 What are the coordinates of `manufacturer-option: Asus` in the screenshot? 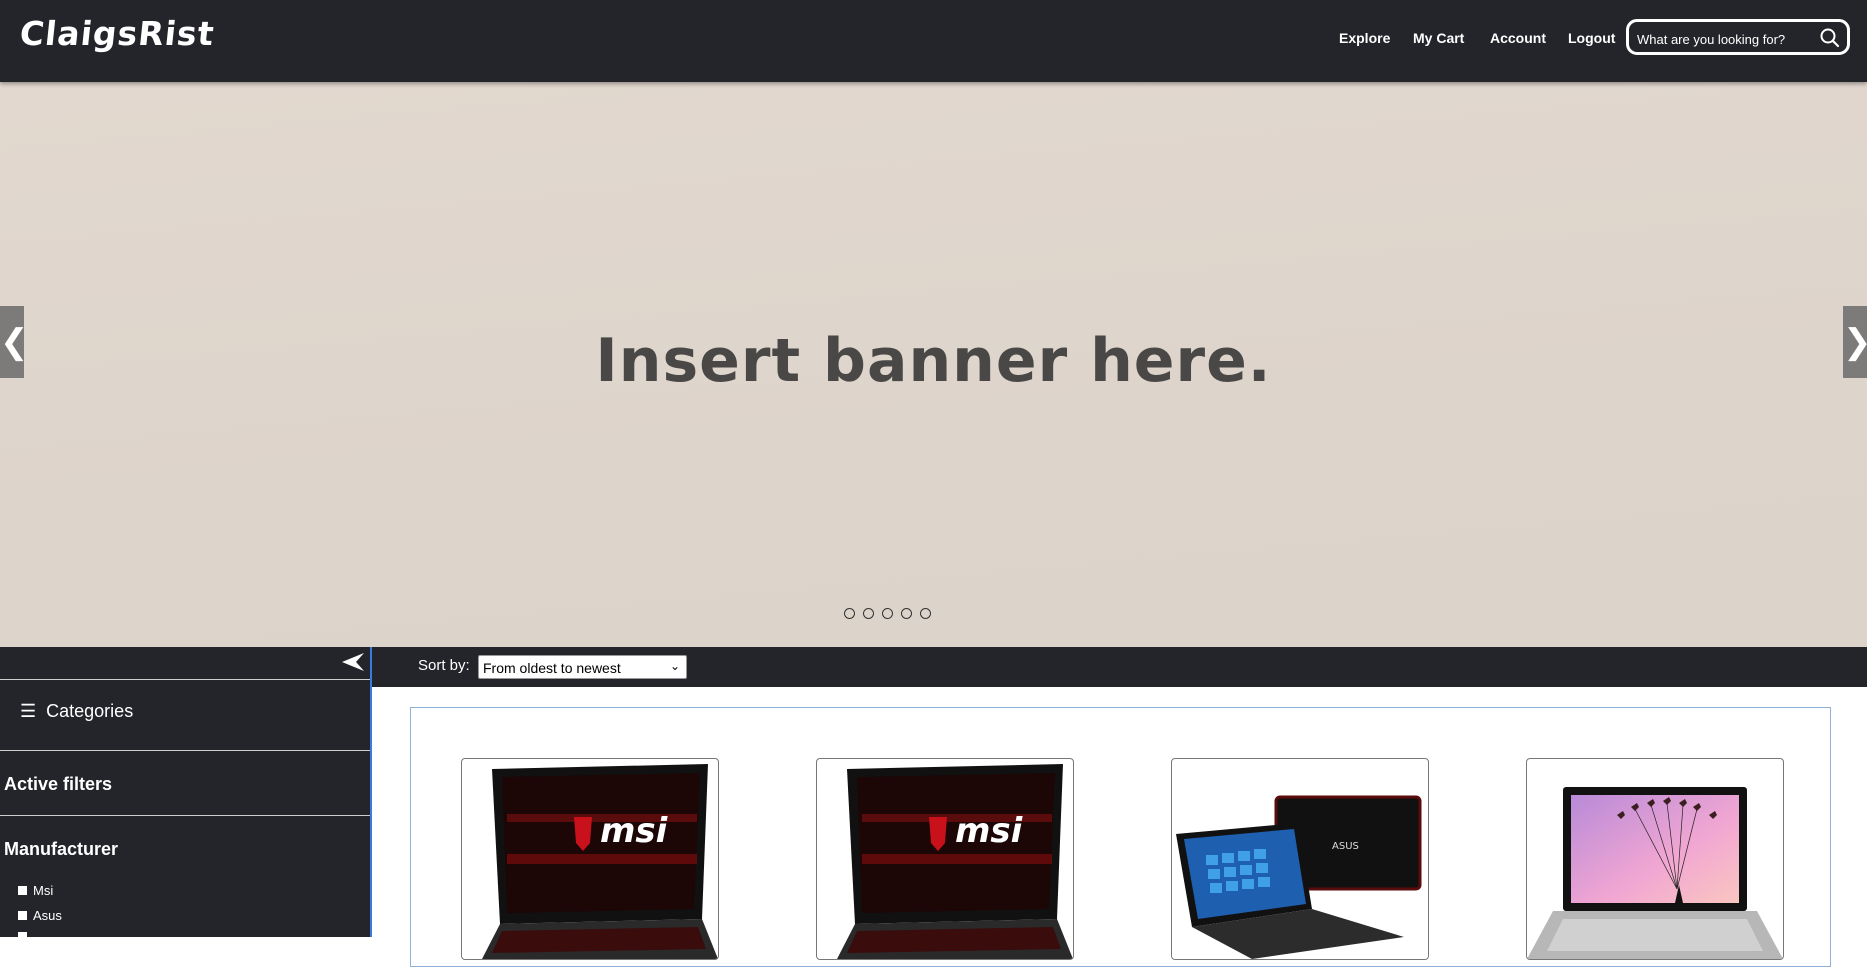 It's located at (40, 915).